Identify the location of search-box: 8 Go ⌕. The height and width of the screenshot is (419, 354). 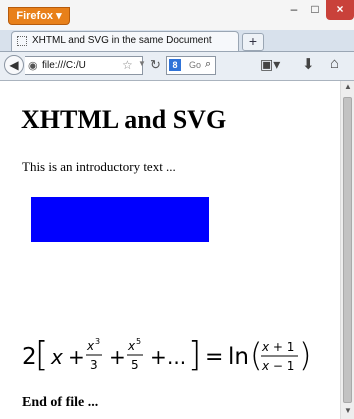
(191, 65).